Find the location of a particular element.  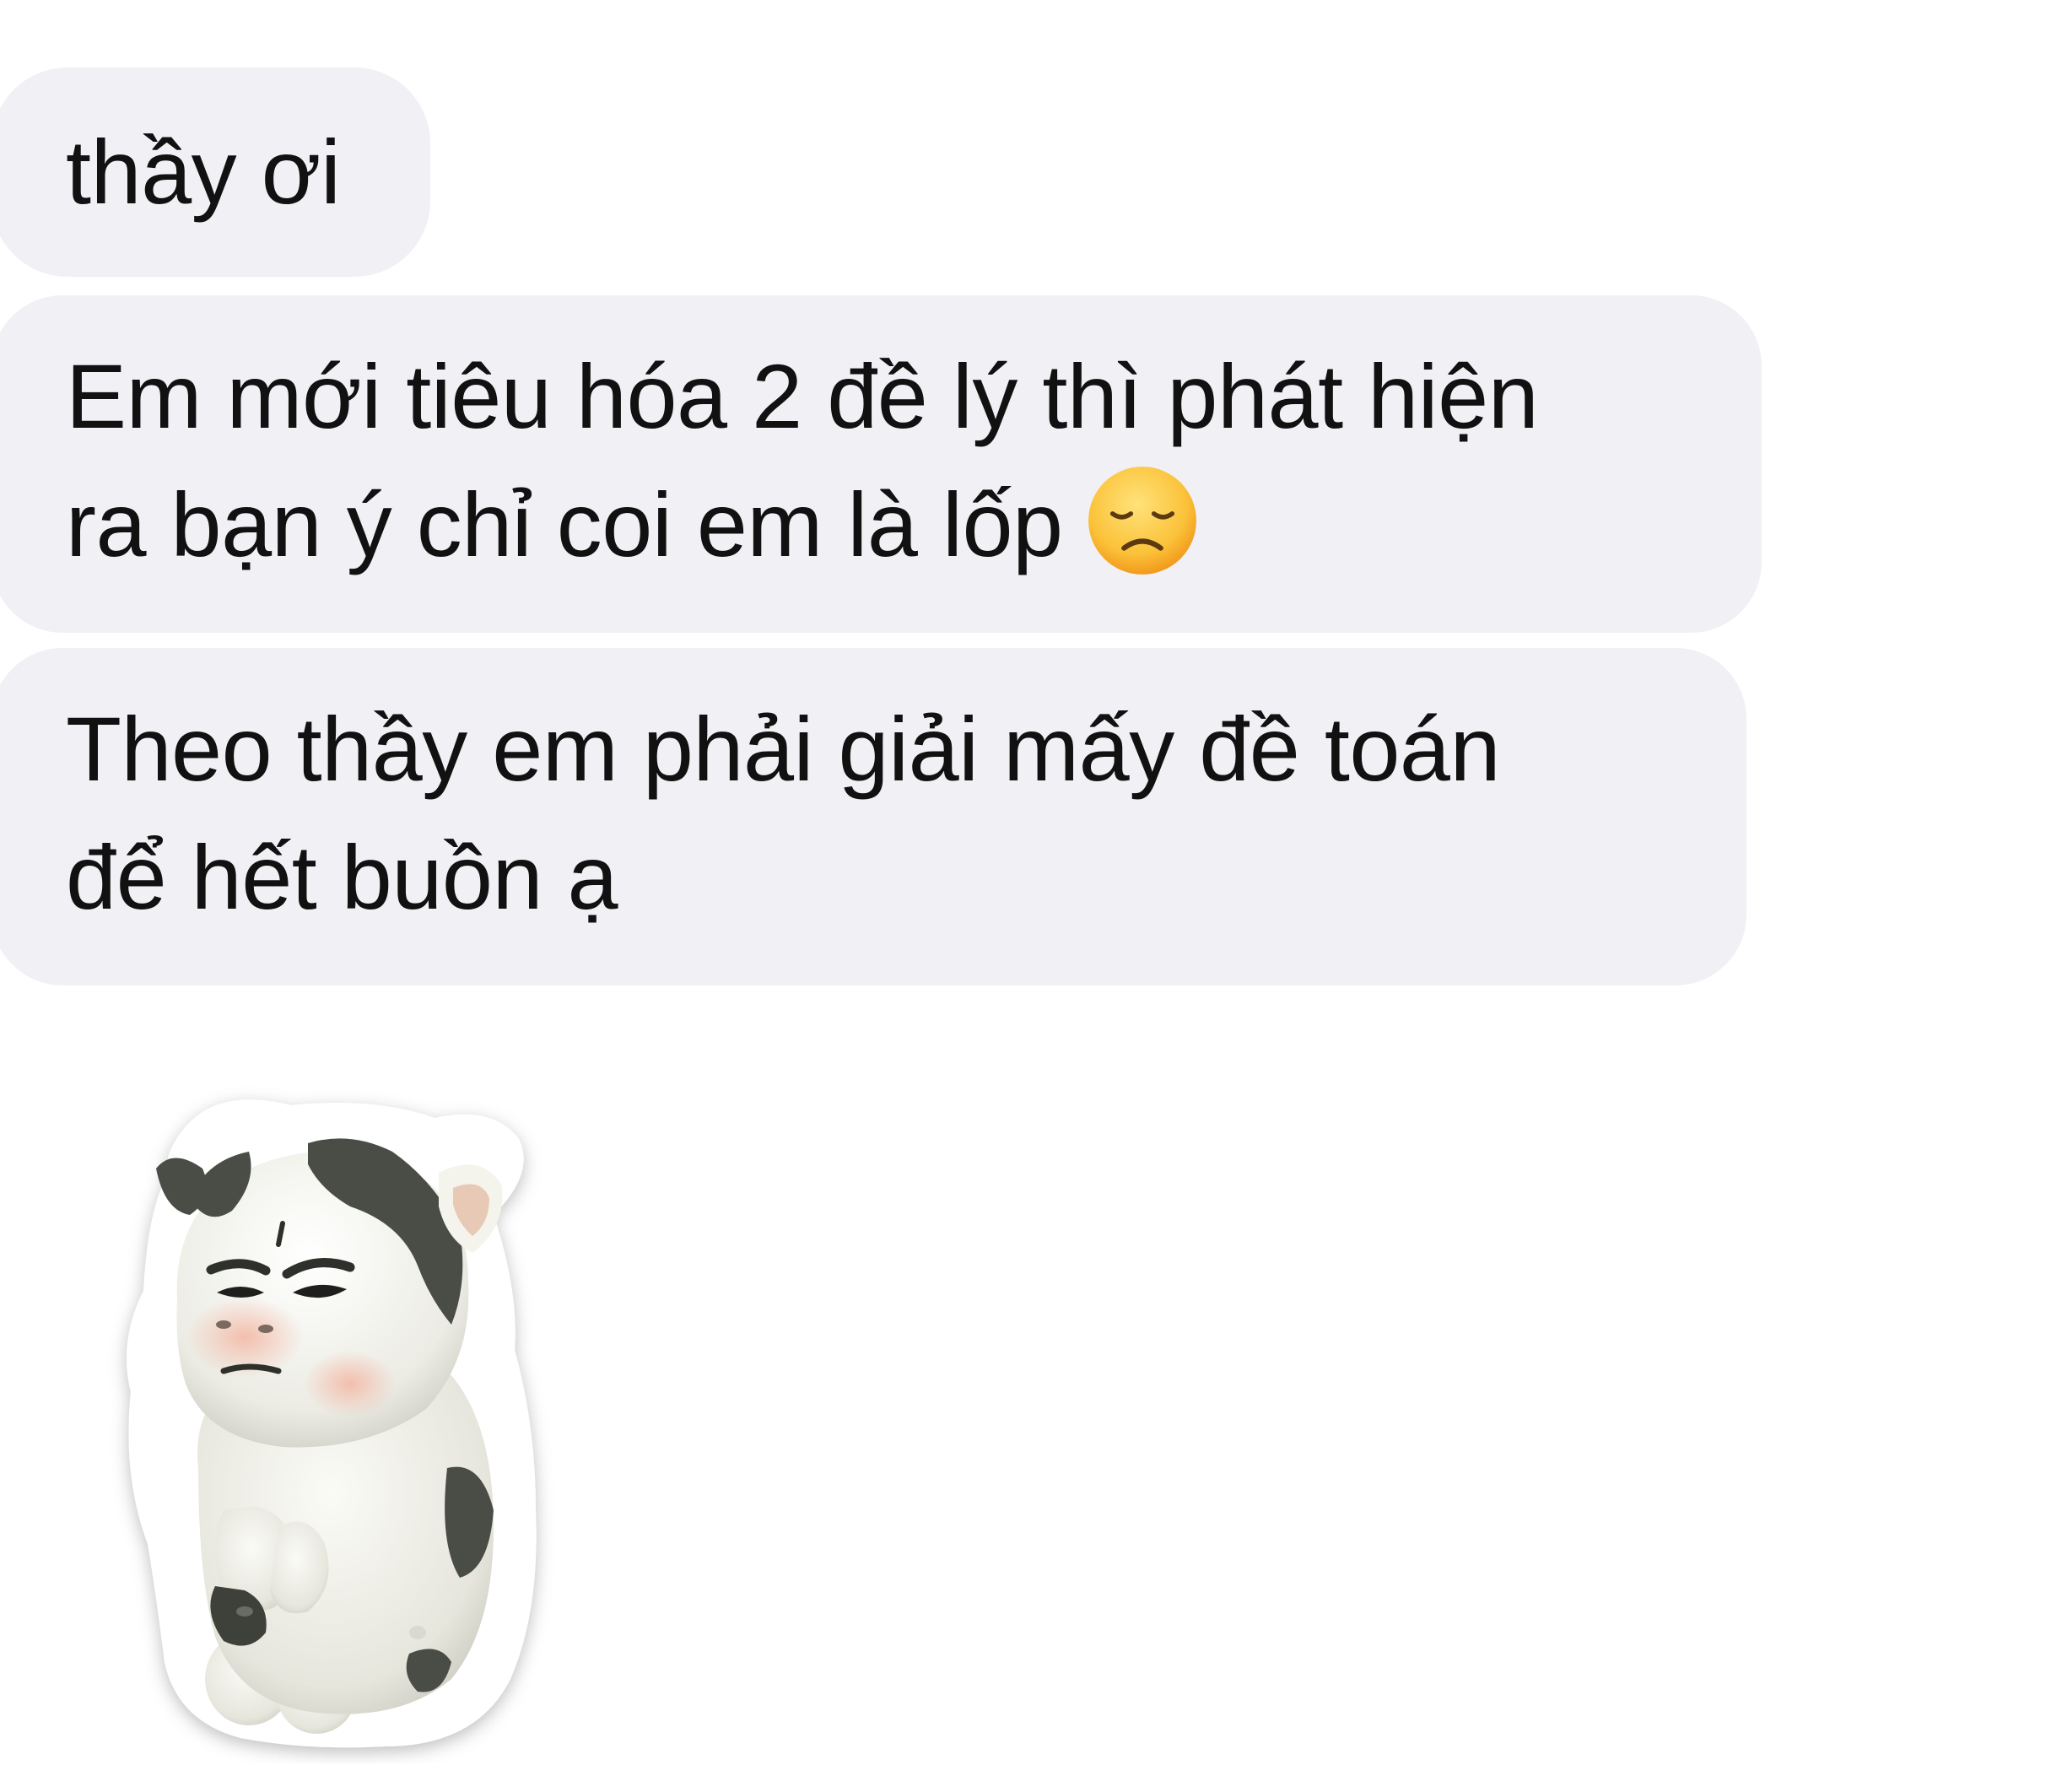

message-text: ra bạn ý chỉ coi em là lốp is located at coordinates (564, 524).